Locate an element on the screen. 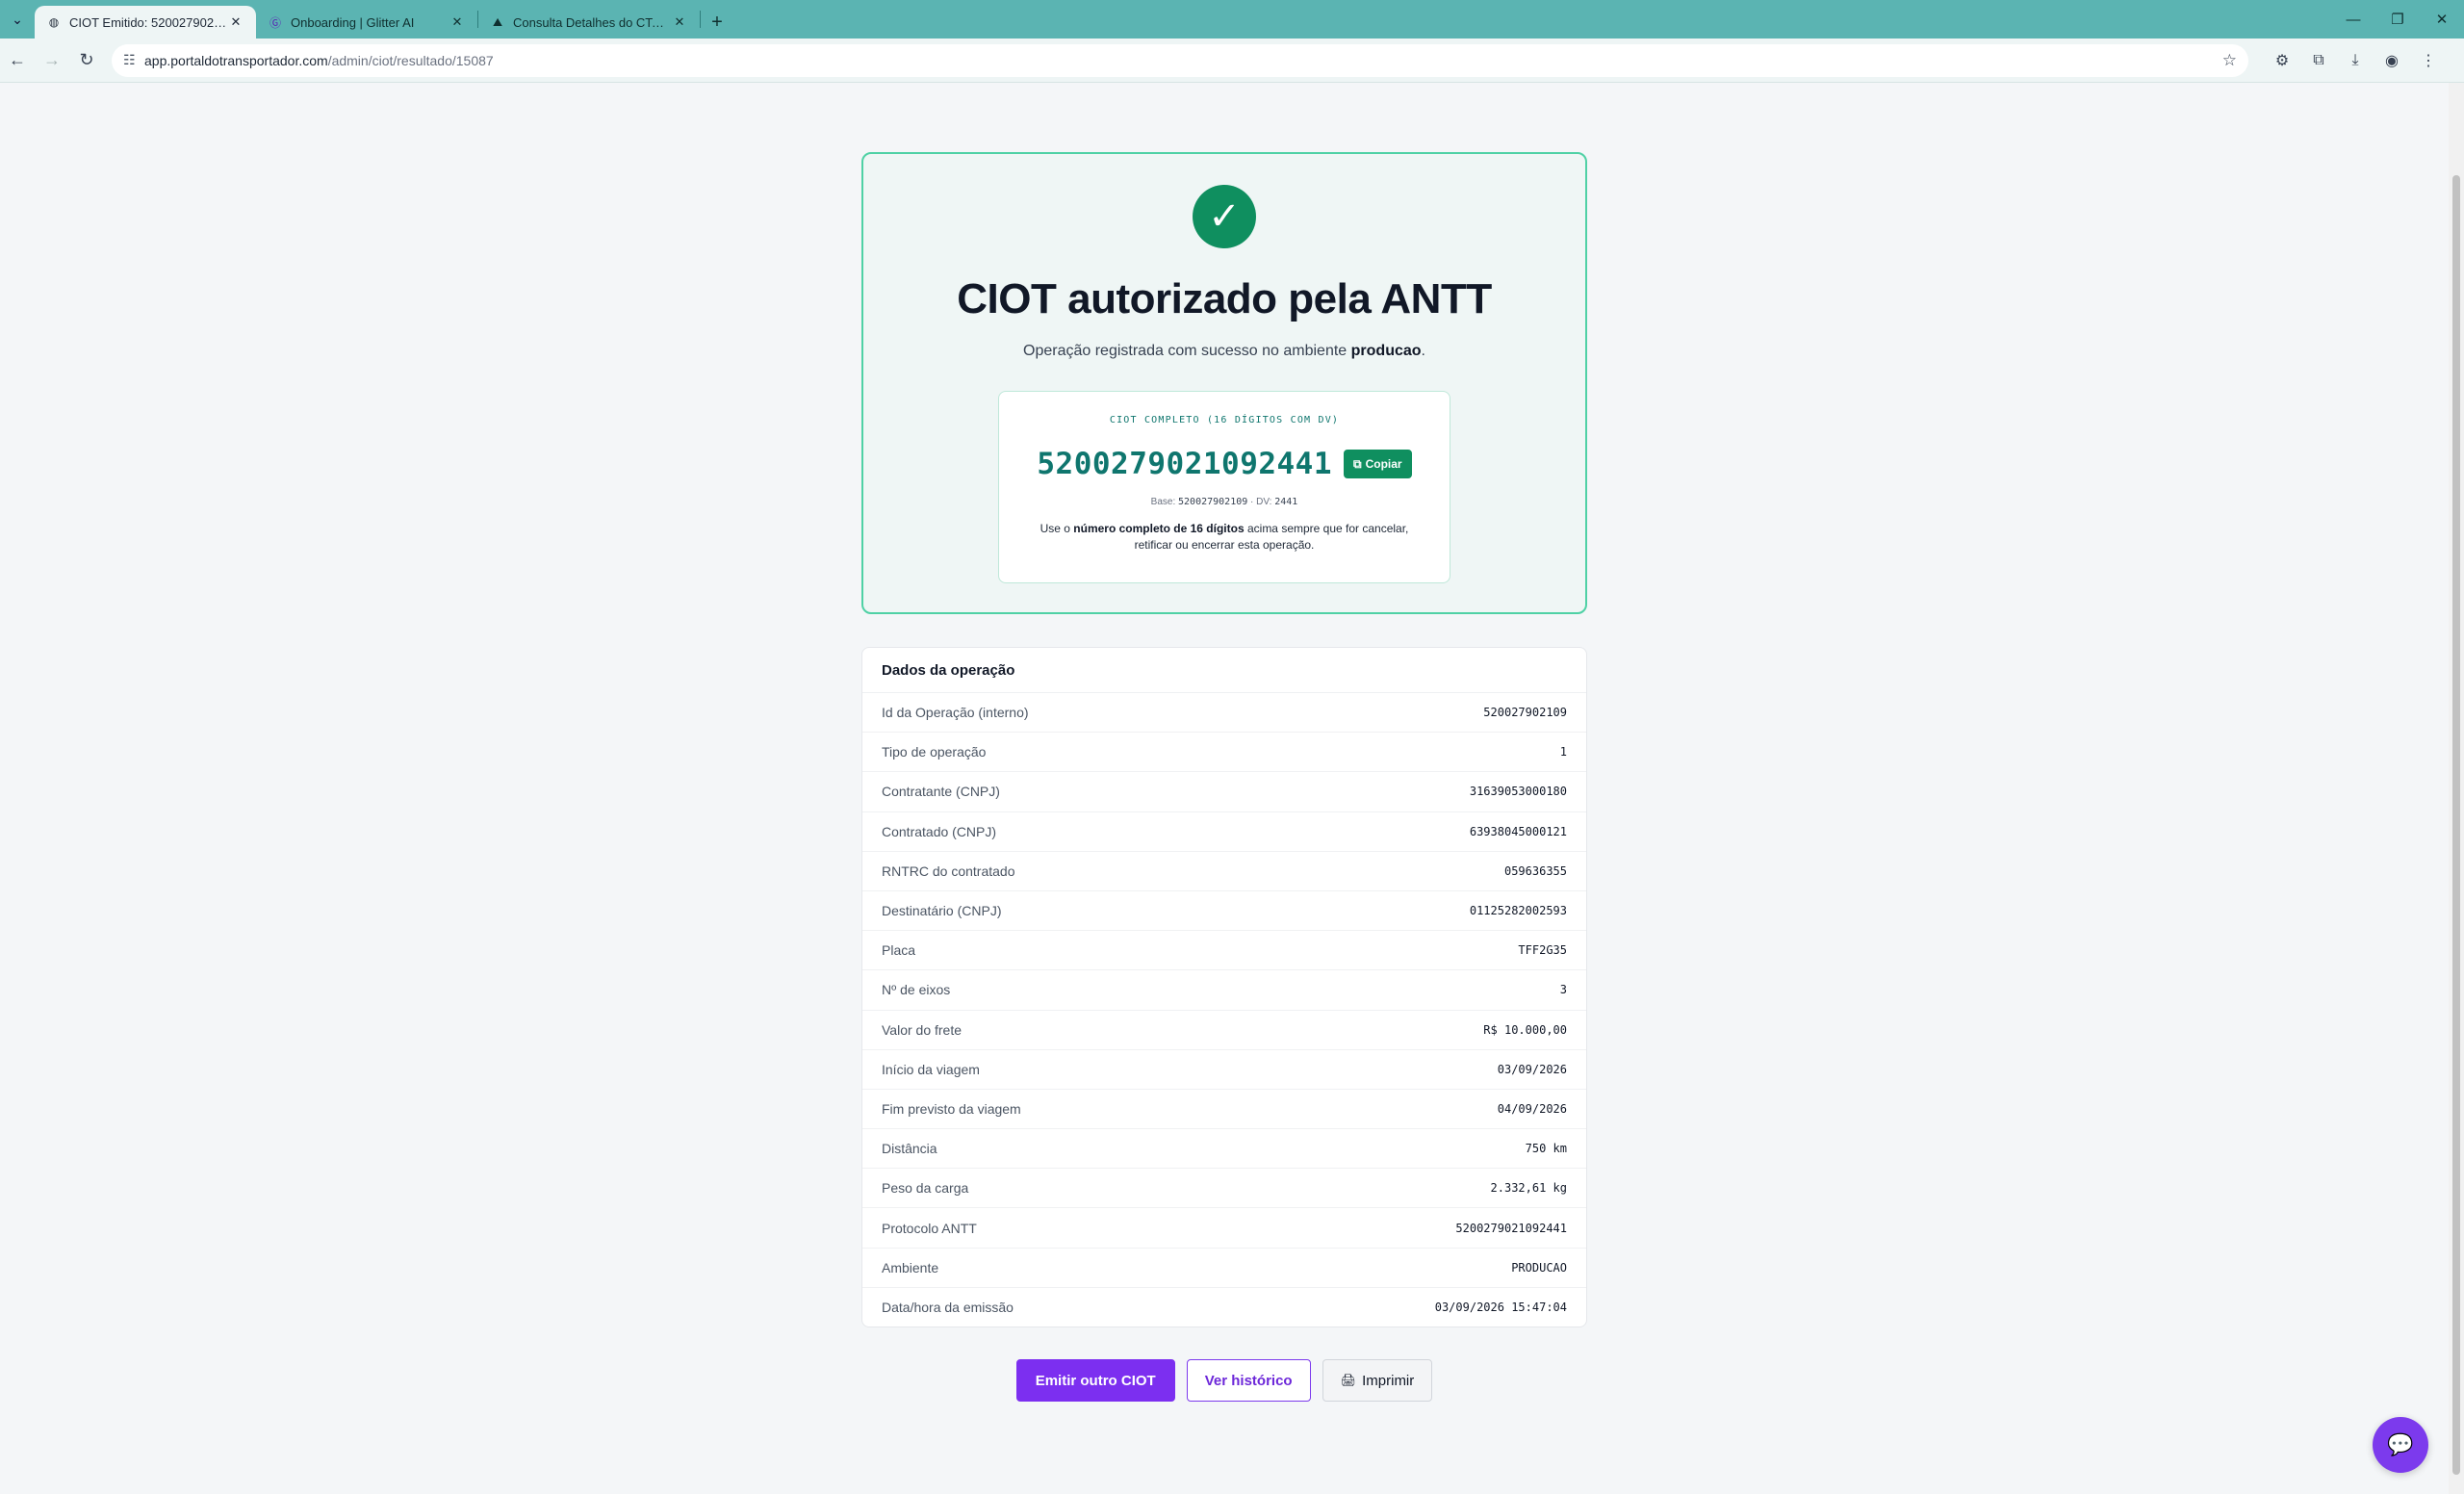 The height and width of the screenshot is (1494, 2464). data-row-value: 520027902109 is located at coordinates (1525, 713).